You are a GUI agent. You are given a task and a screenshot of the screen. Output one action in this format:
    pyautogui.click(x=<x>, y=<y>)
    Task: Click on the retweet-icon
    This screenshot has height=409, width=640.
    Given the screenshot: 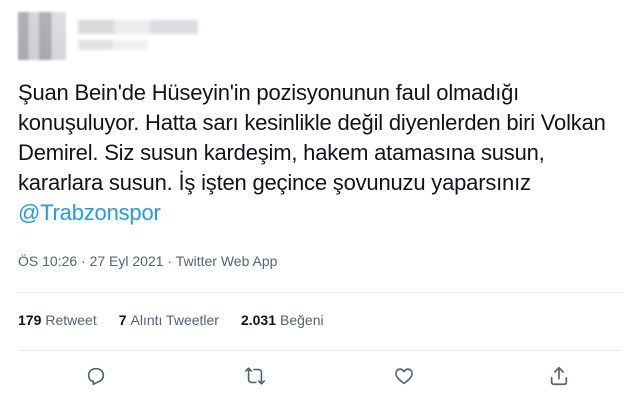 What is the action you would take?
    pyautogui.click(x=255, y=376)
    